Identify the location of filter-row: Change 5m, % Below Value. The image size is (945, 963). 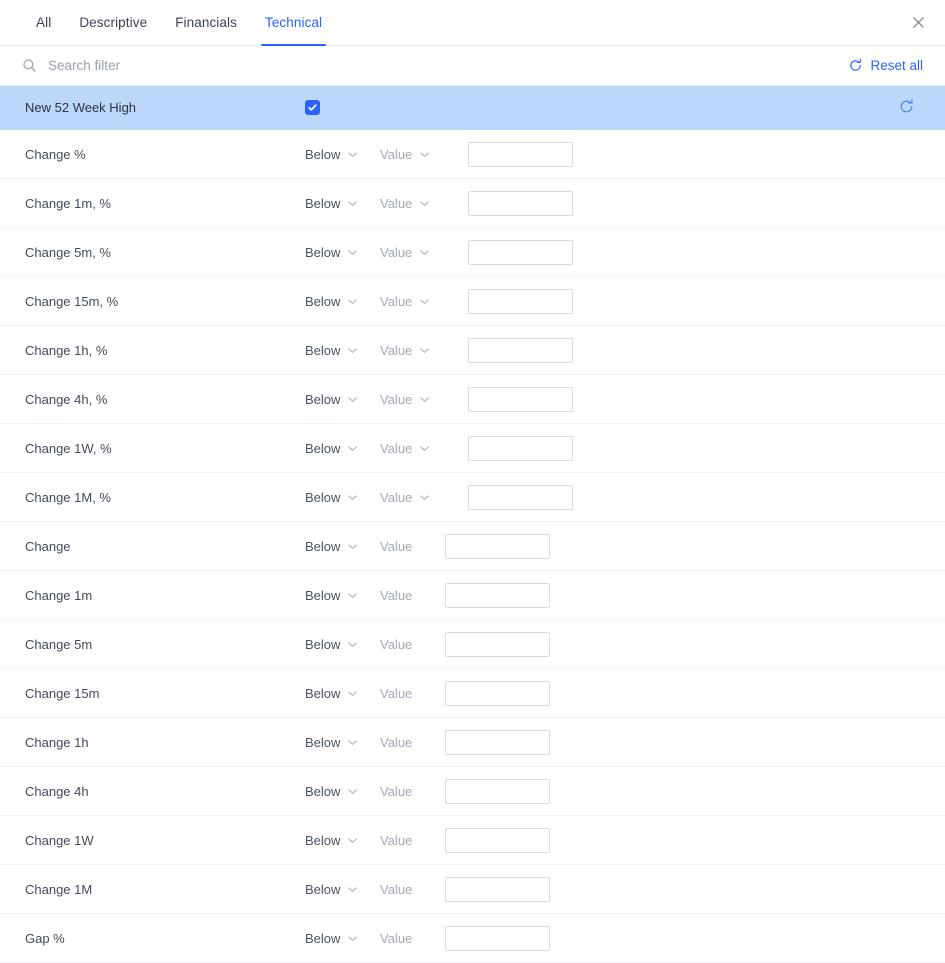
(472, 252).